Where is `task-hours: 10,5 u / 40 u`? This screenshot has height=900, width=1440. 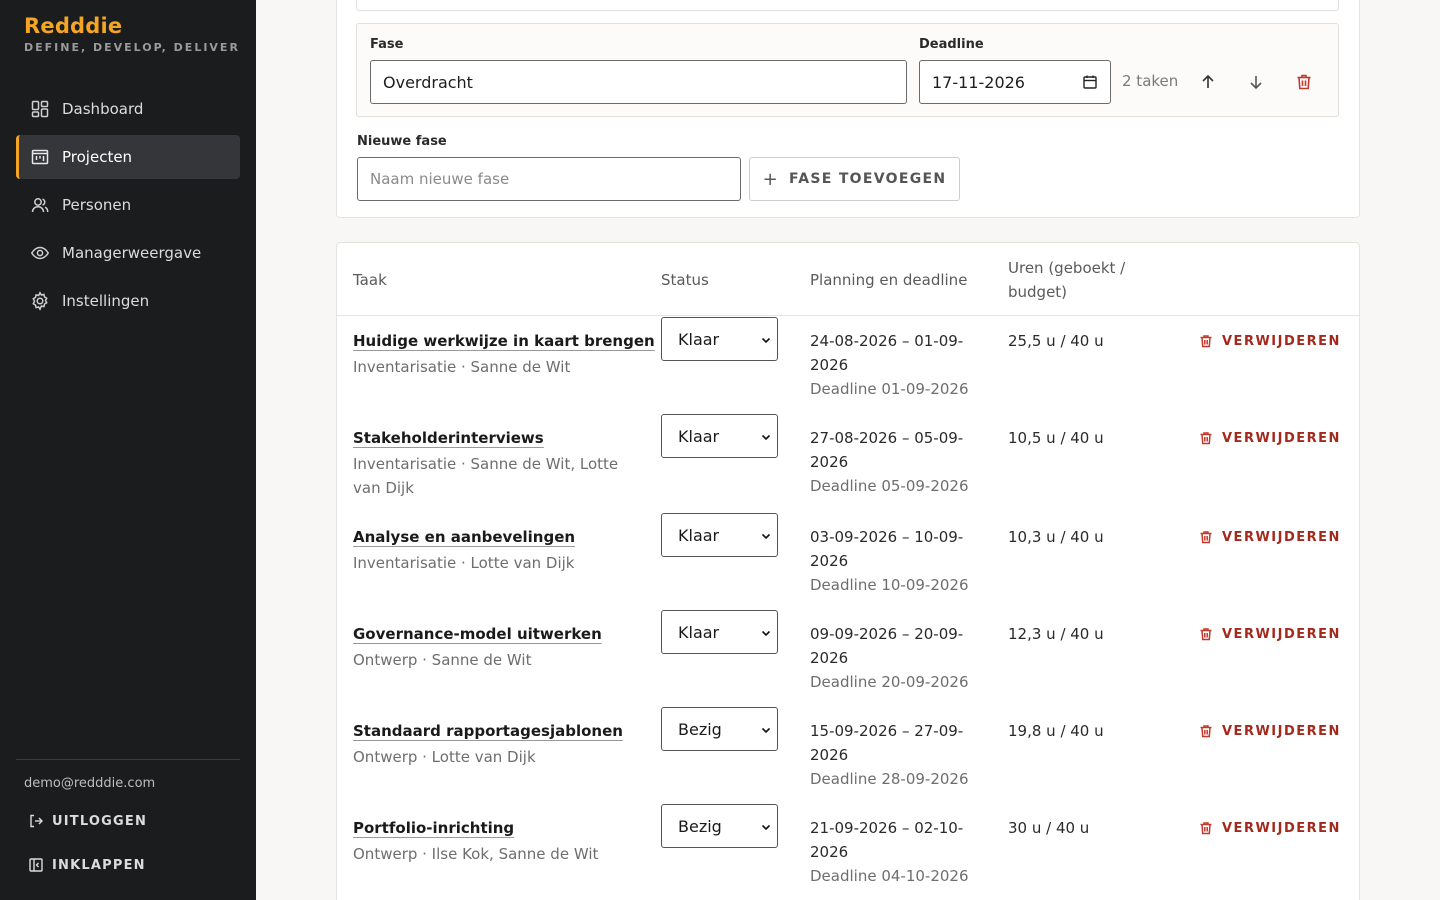 task-hours: 10,5 u / 40 u is located at coordinates (1056, 438).